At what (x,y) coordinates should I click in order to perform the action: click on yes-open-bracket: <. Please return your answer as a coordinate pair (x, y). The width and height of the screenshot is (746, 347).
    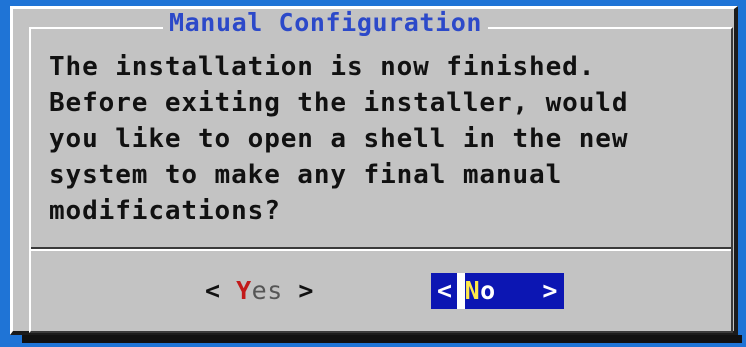
    Looking at the image, I should click on (221, 290).